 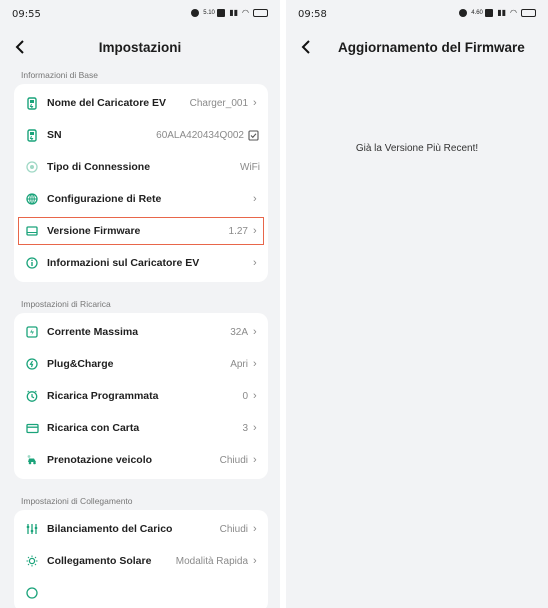 What do you see at coordinates (60, 75) in the screenshot?
I see `section-label: Informazioni di Base` at bounding box center [60, 75].